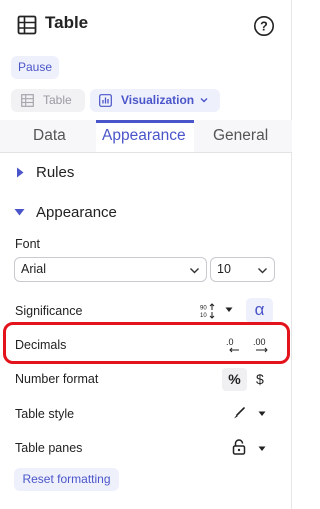 The image size is (320, 509). What do you see at coordinates (146, 379) in the screenshot?
I see `number-format-row: Number format` at bounding box center [146, 379].